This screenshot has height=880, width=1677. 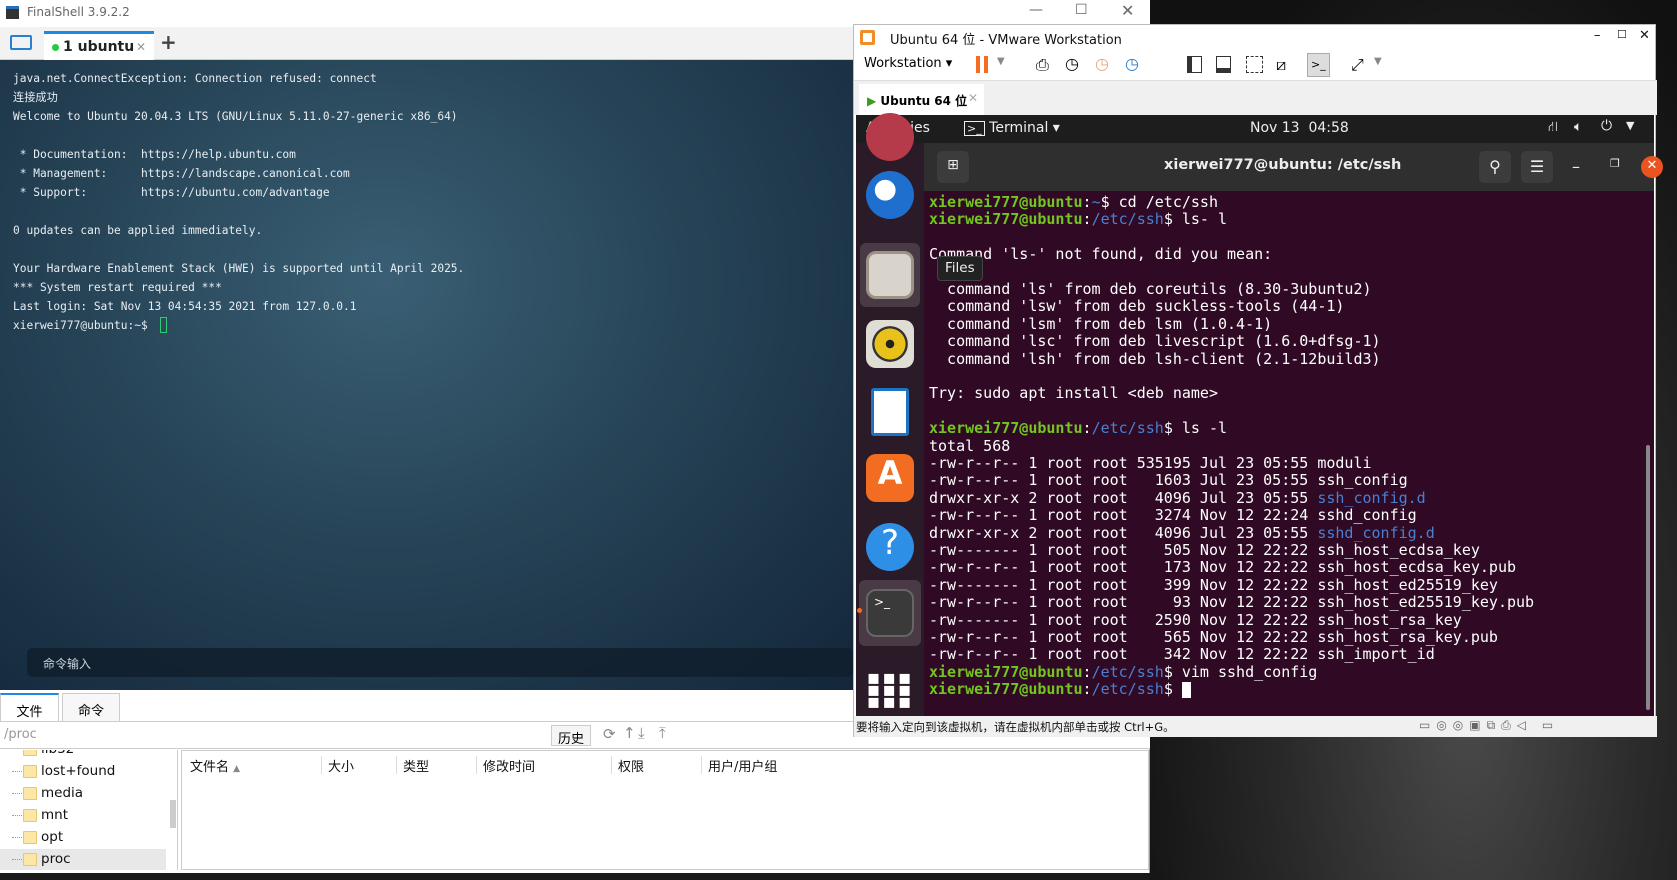 I want to click on terminal-line: total 568, so click(x=969, y=446).